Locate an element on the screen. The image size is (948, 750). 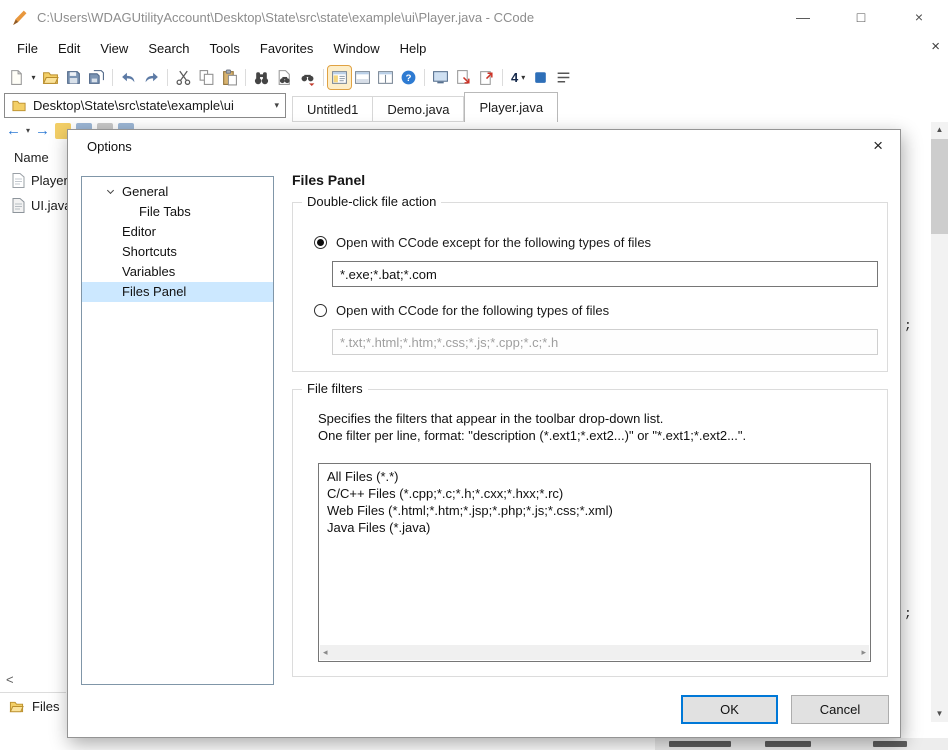
files-panel-tab: Files is located at coordinates (33, 706).